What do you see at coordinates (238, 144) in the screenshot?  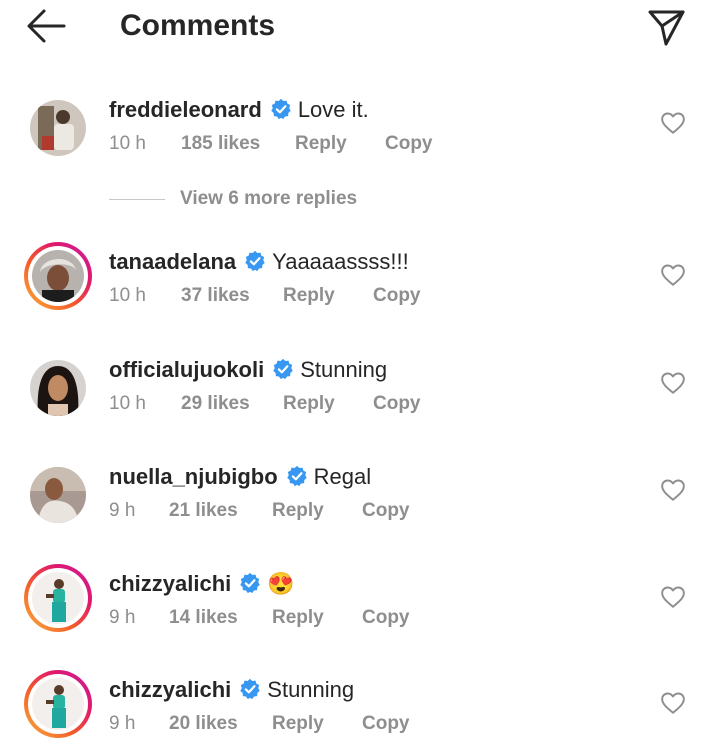 I see `likes-count: 185 likes` at bounding box center [238, 144].